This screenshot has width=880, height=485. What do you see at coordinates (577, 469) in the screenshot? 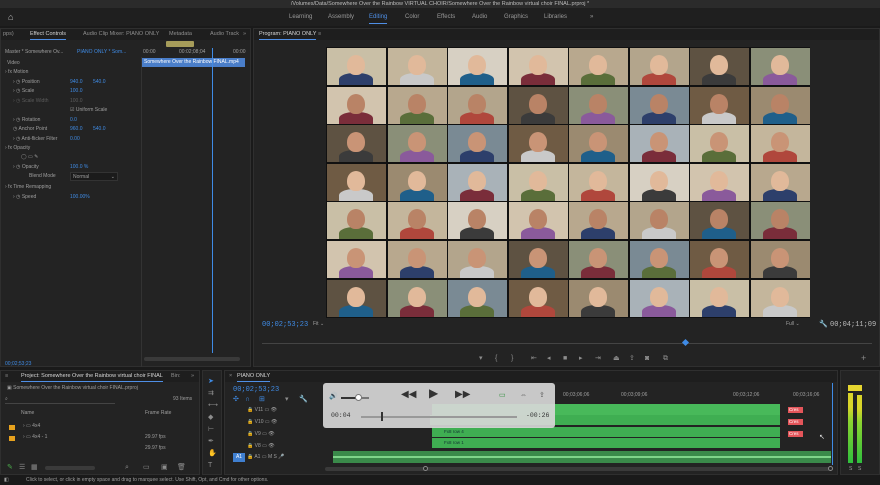
I see `timeline-horizontal-scrollbar` at bounding box center [577, 469].